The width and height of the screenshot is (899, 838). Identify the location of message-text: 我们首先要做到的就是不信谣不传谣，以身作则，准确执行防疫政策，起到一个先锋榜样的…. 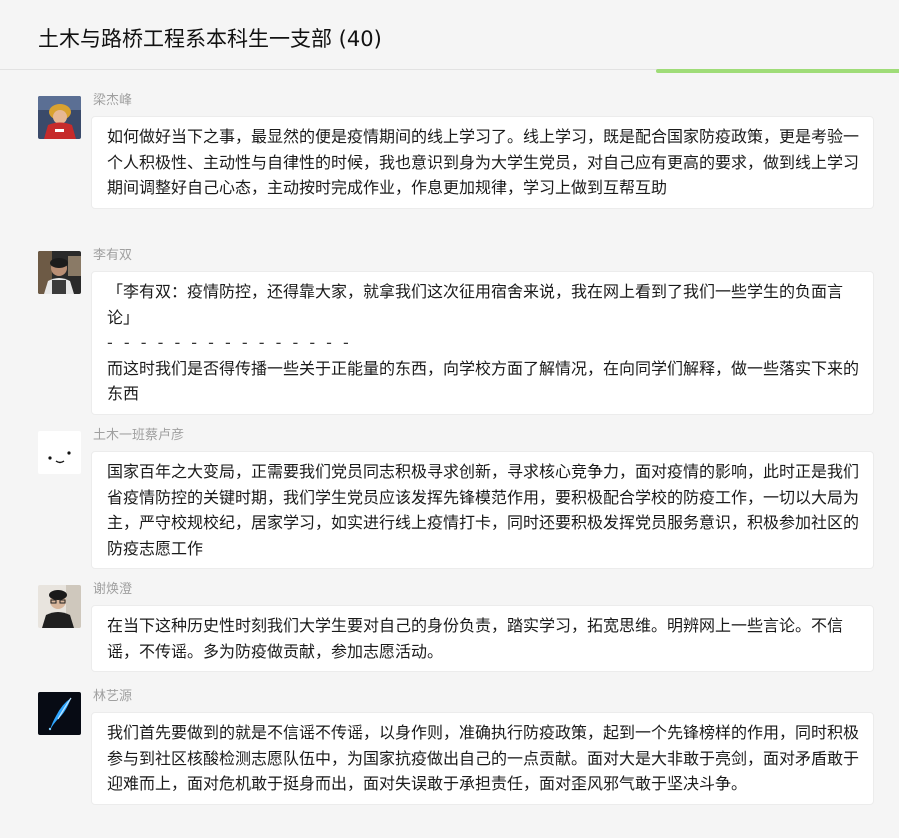
(483, 758).